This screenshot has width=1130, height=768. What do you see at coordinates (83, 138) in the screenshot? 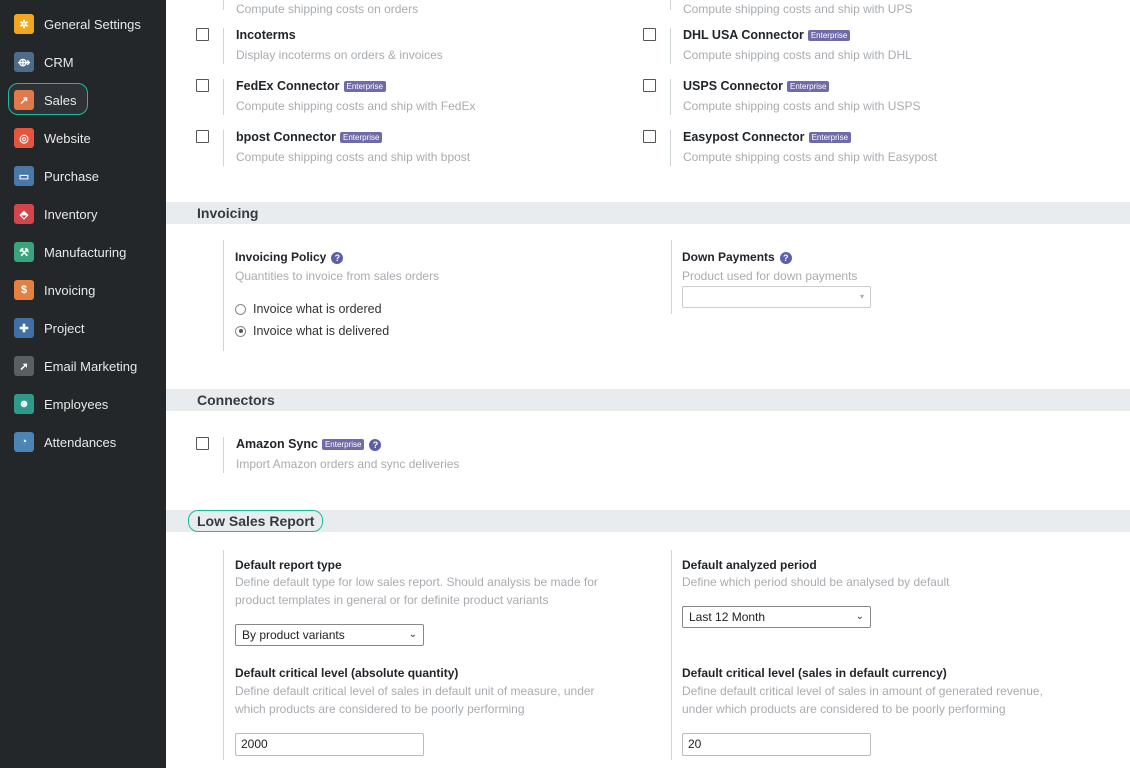
I see `sidebar-item-website: ◎ Website` at bounding box center [83, 138].